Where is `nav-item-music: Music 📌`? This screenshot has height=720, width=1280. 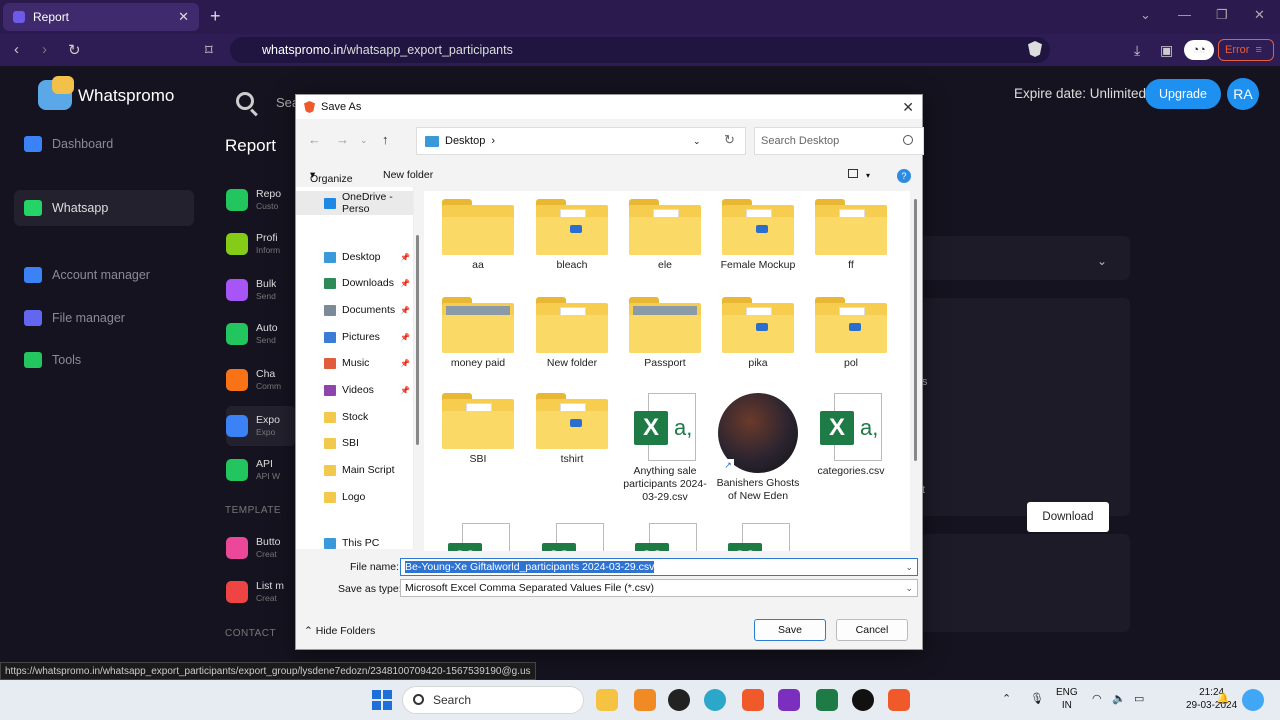 nav-item-music: Music 📌 is located at coordinates (354, 363).